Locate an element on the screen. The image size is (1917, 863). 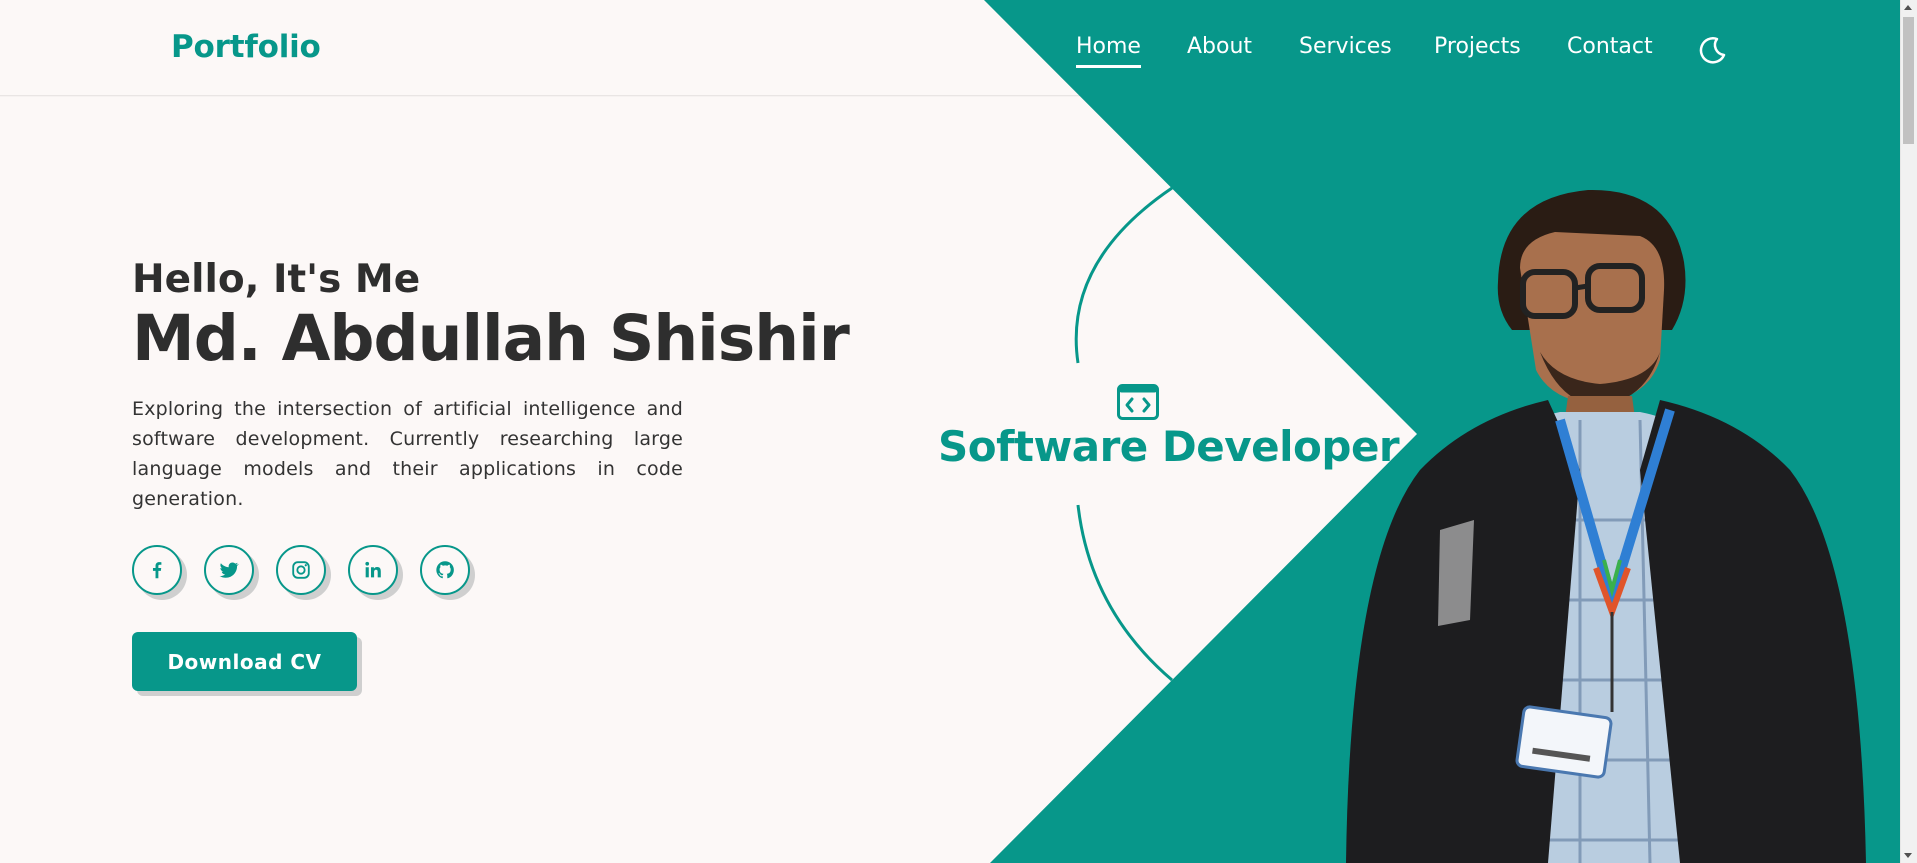
facebook-icon is located at coordinates (157, 570).